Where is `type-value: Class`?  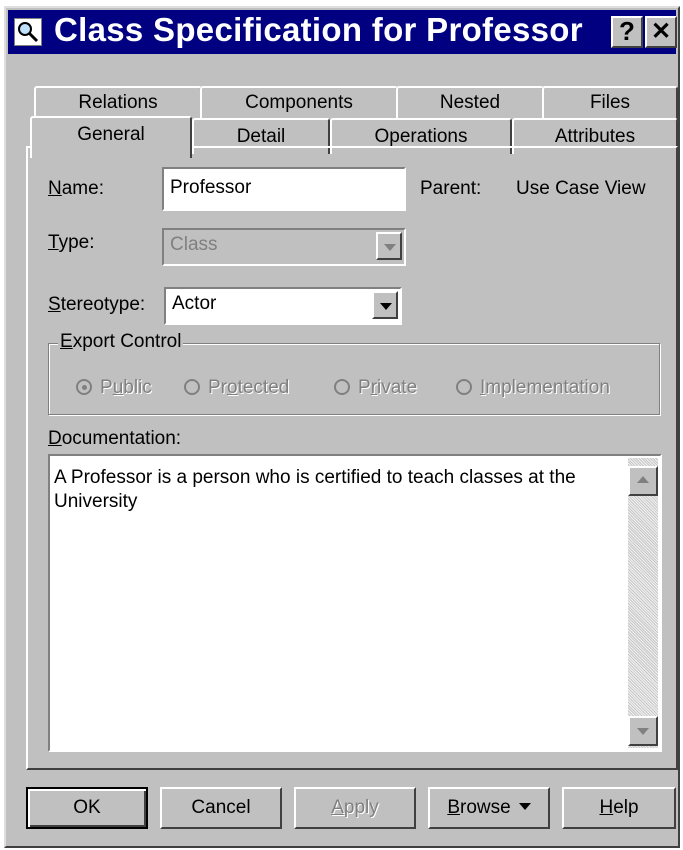 type-value: Class is located at coordinates (194, 244).